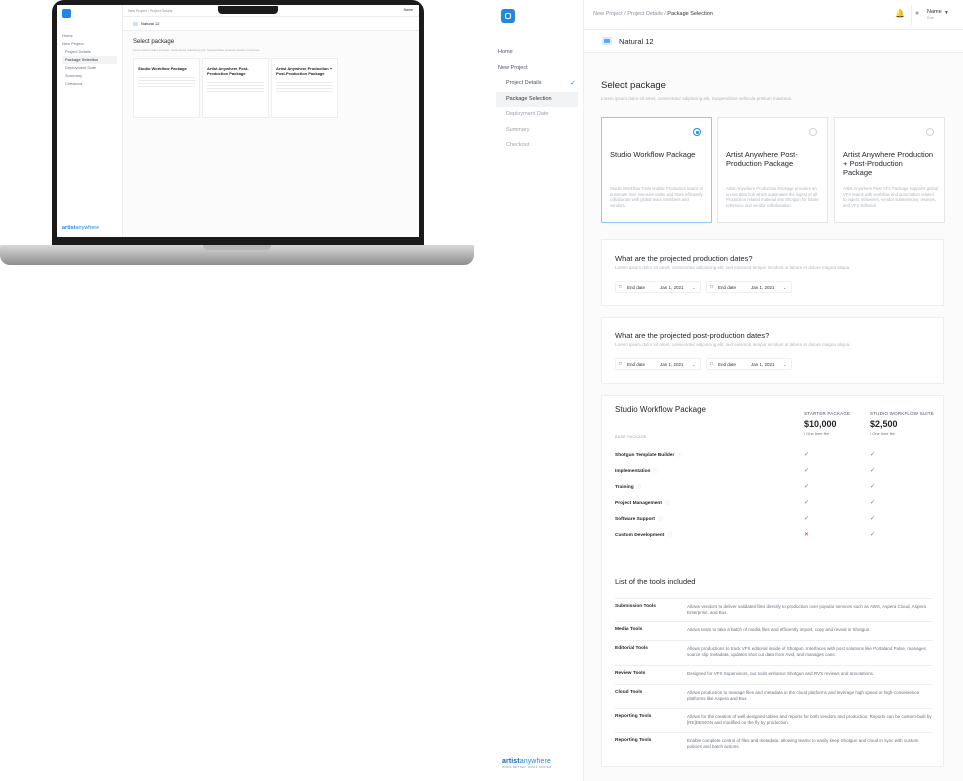  What do you see at coordinates (884, 424) in the screenshot?
I see `tier-price: $2,500` at bounding box center [884, 424].